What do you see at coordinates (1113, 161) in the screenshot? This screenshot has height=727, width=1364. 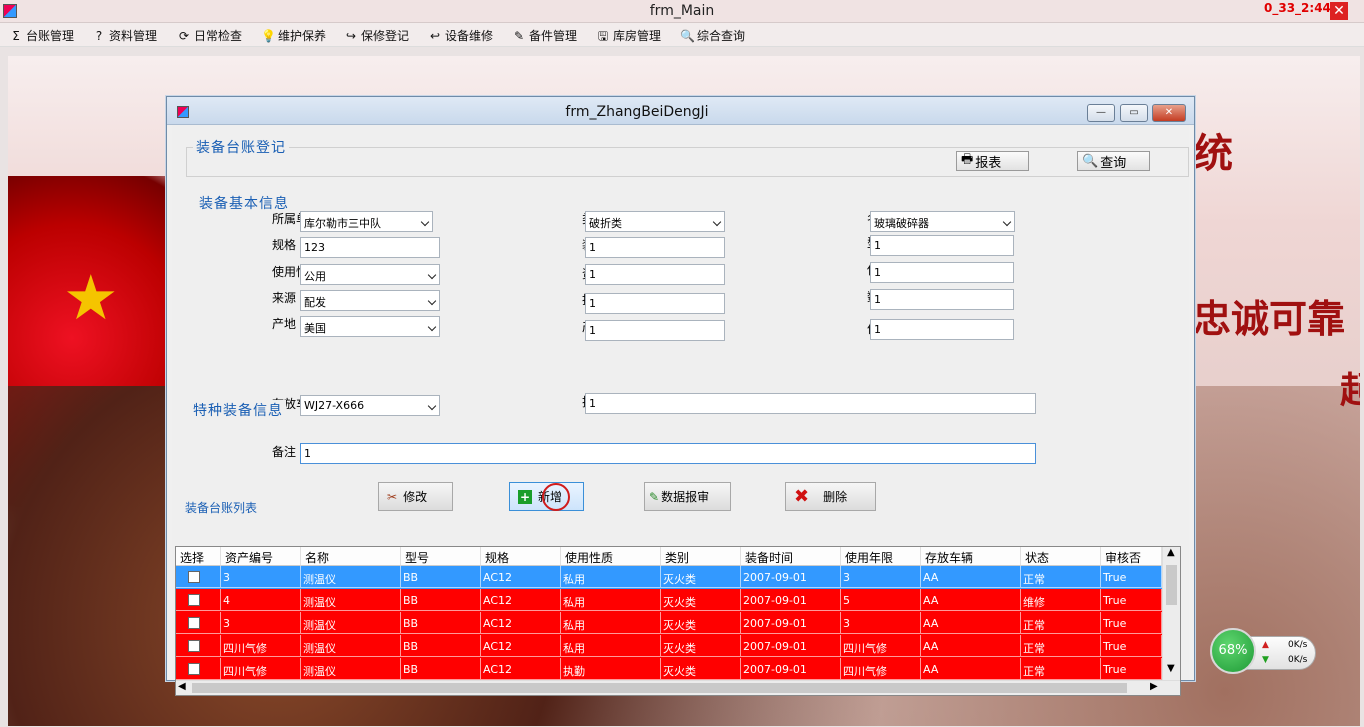 I see `query-button: 🔍 查询` at bounding box center [1113, 161].